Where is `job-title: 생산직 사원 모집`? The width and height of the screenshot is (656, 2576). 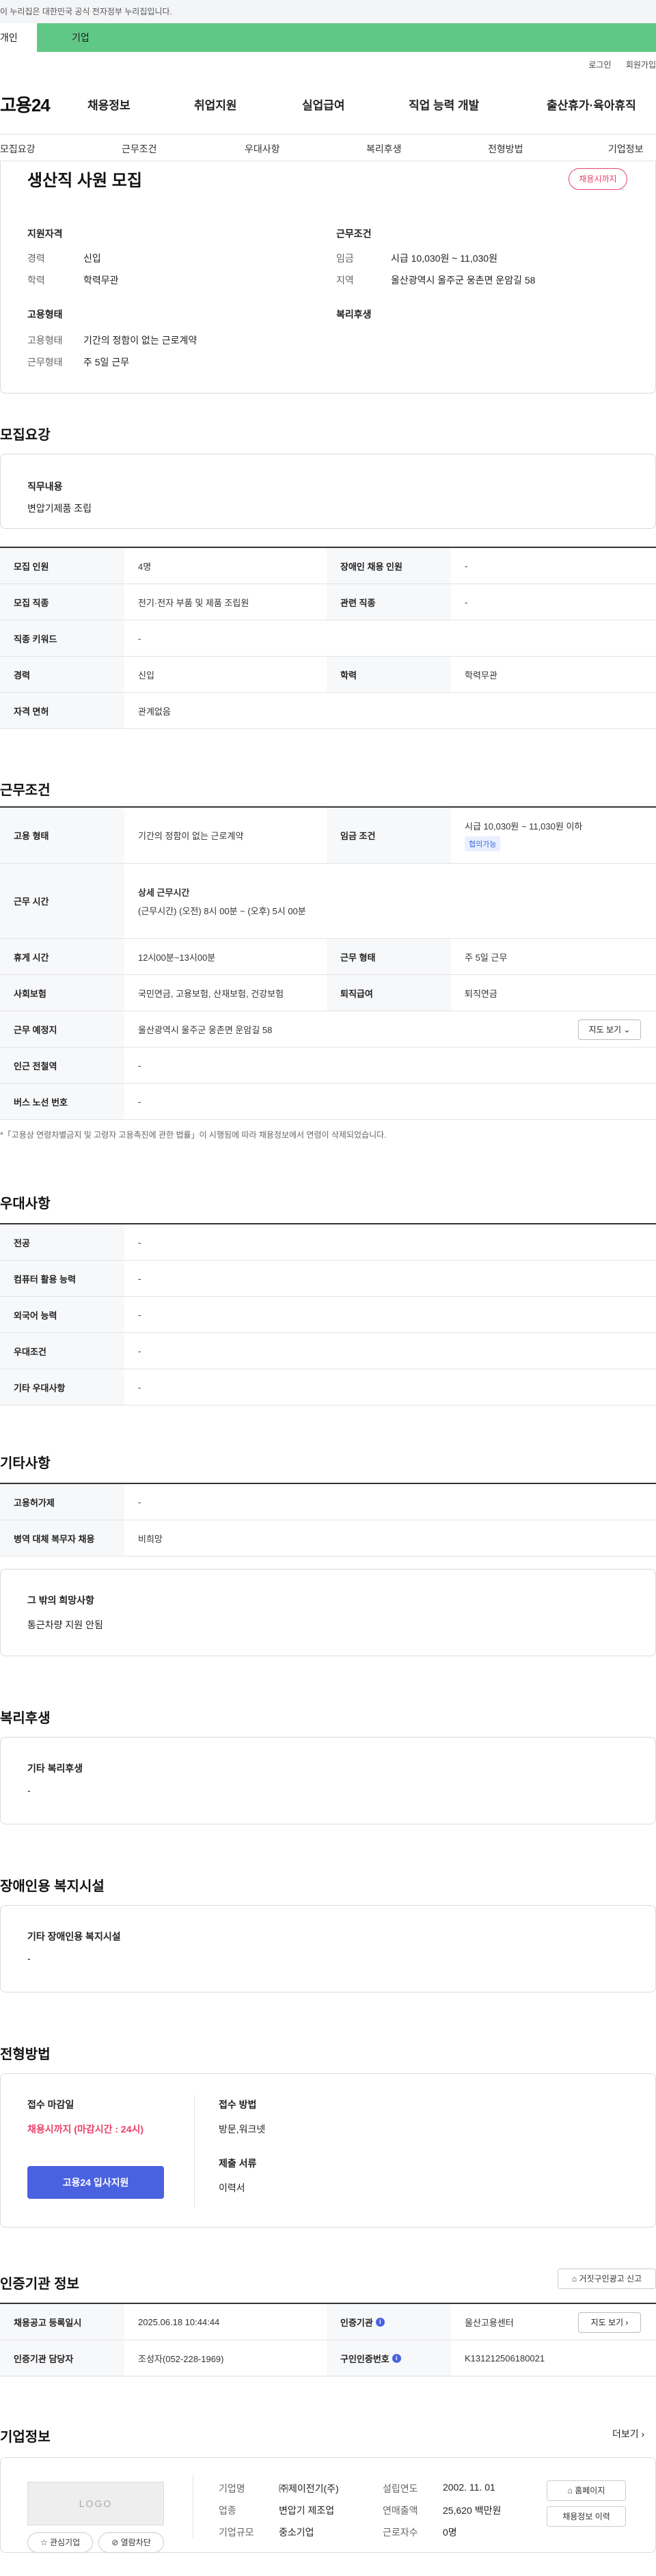 job-title: 생산직 사원 모집 is located at coordinates (84, 181).